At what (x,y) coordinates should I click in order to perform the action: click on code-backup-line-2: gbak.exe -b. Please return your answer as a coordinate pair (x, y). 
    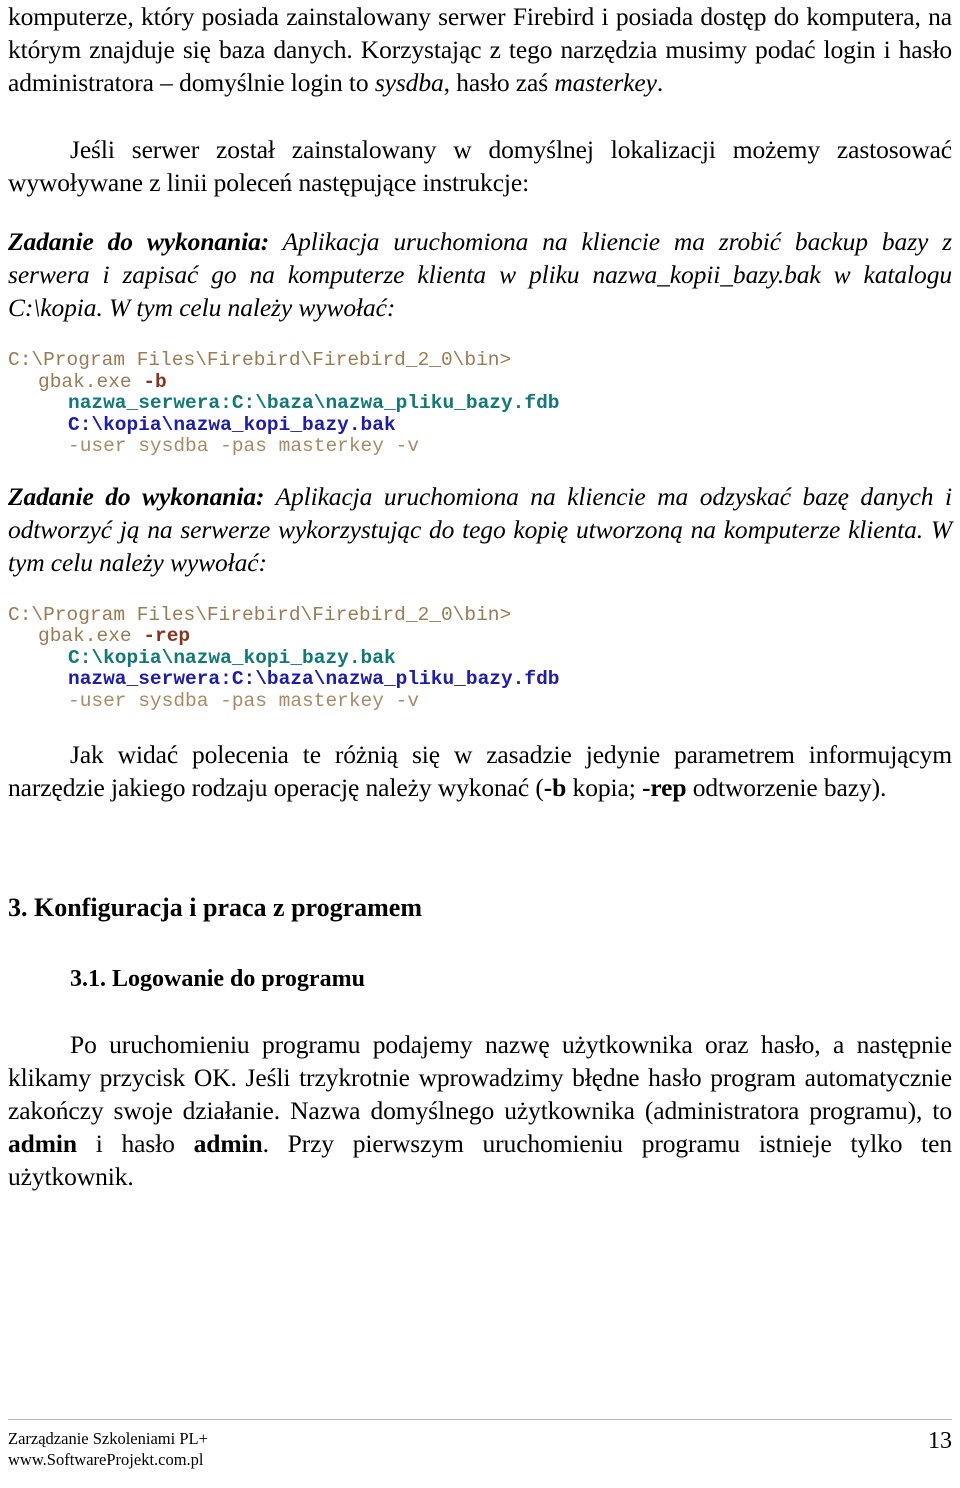
    Looking at the image, I should click on (480, 382).